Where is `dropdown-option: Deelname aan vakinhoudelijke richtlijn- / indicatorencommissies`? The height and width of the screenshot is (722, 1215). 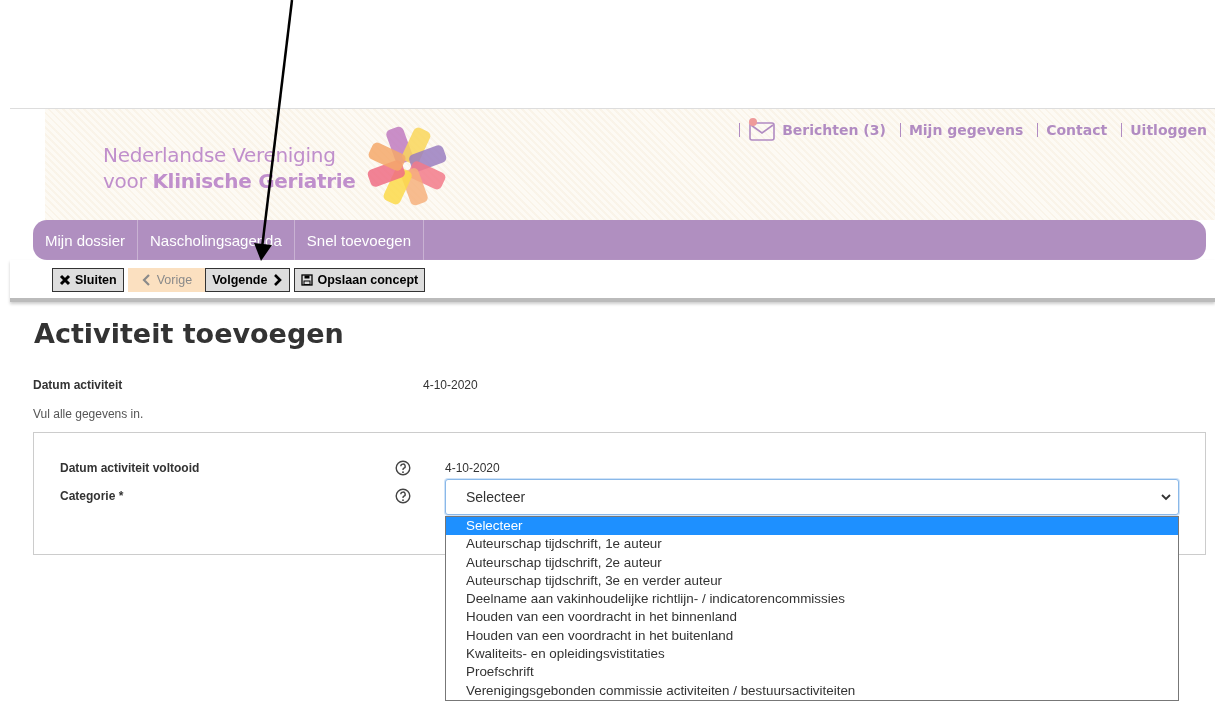 dropdown-option: Deelname aan vakinhoudelijke richtlijn- / indicatorencommissies is located at coordinates (812, 599).